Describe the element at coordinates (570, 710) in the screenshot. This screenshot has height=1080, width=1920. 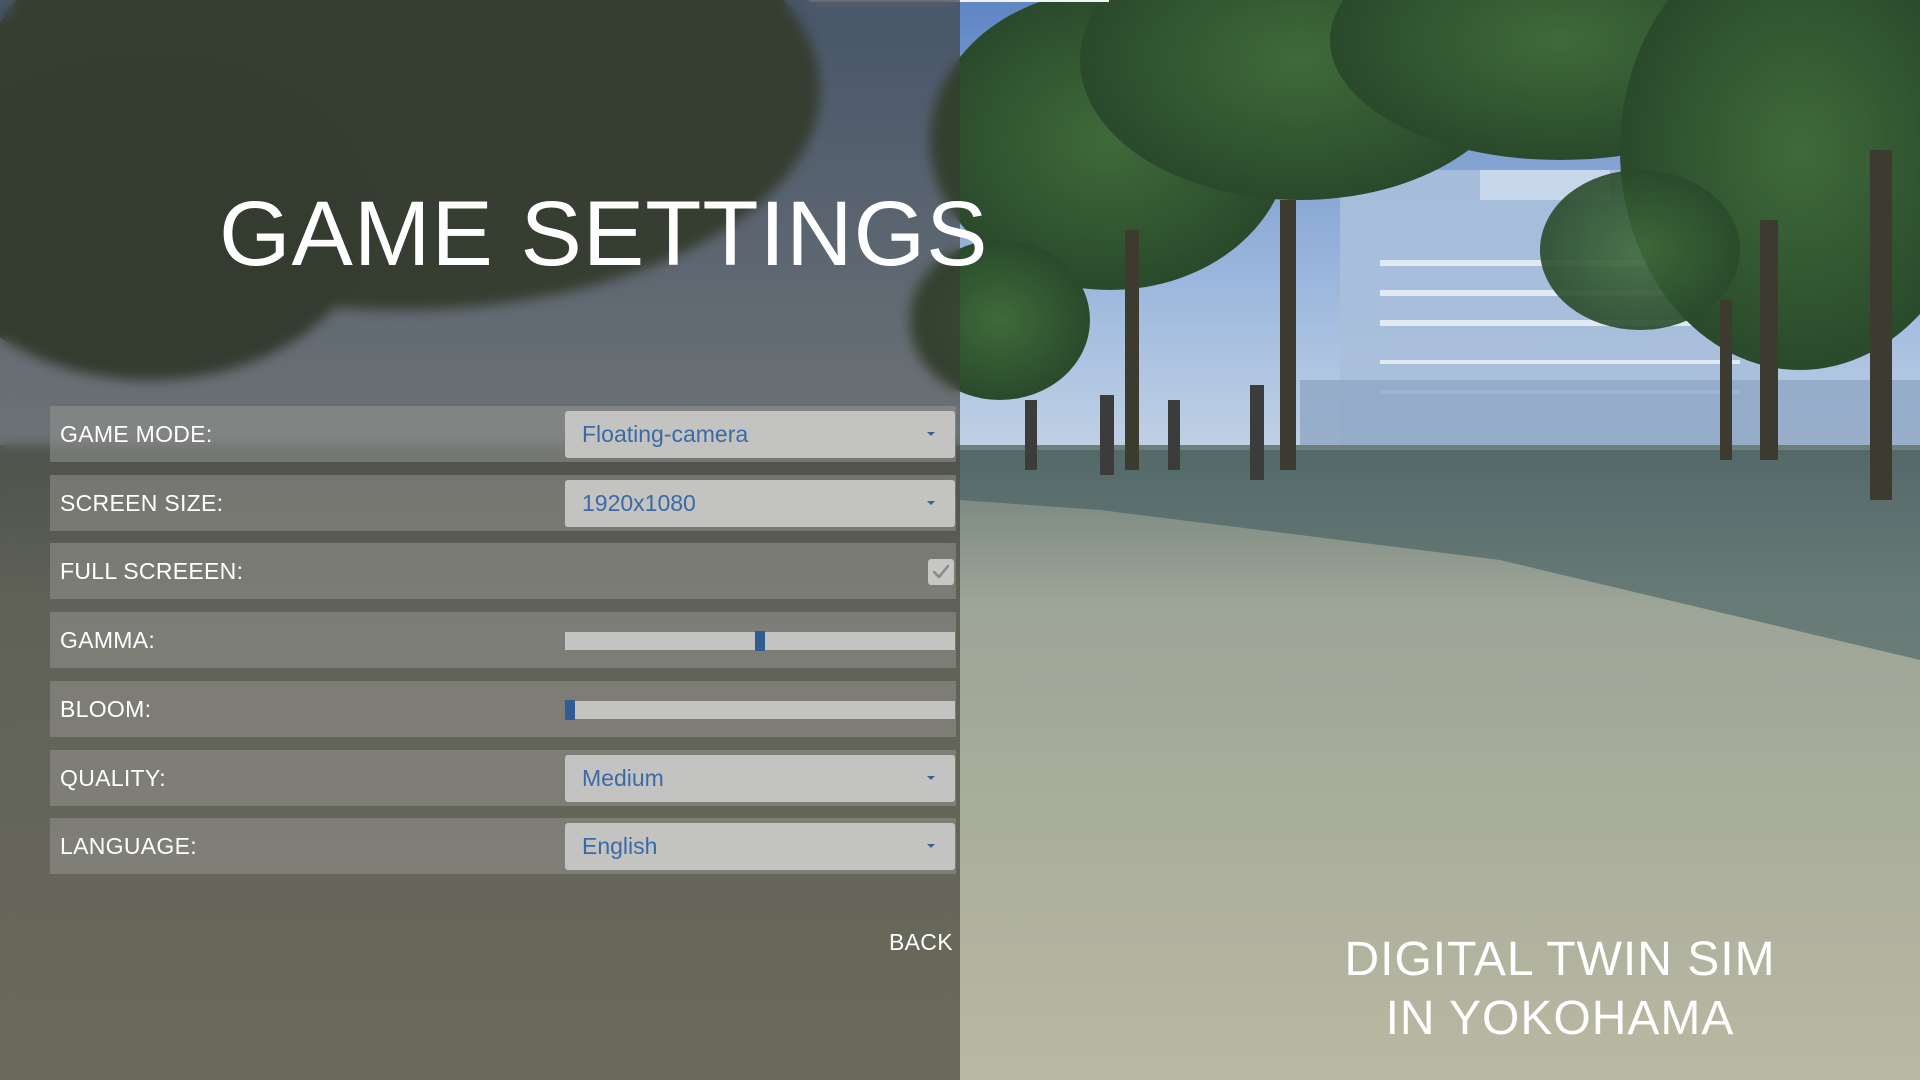
I see `bloom-slider-handle` at that location.